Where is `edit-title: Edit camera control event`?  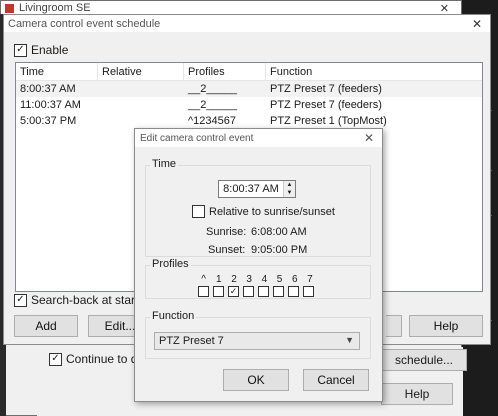
edit-title: Edit camera control event is located at coordinates (197, 138).